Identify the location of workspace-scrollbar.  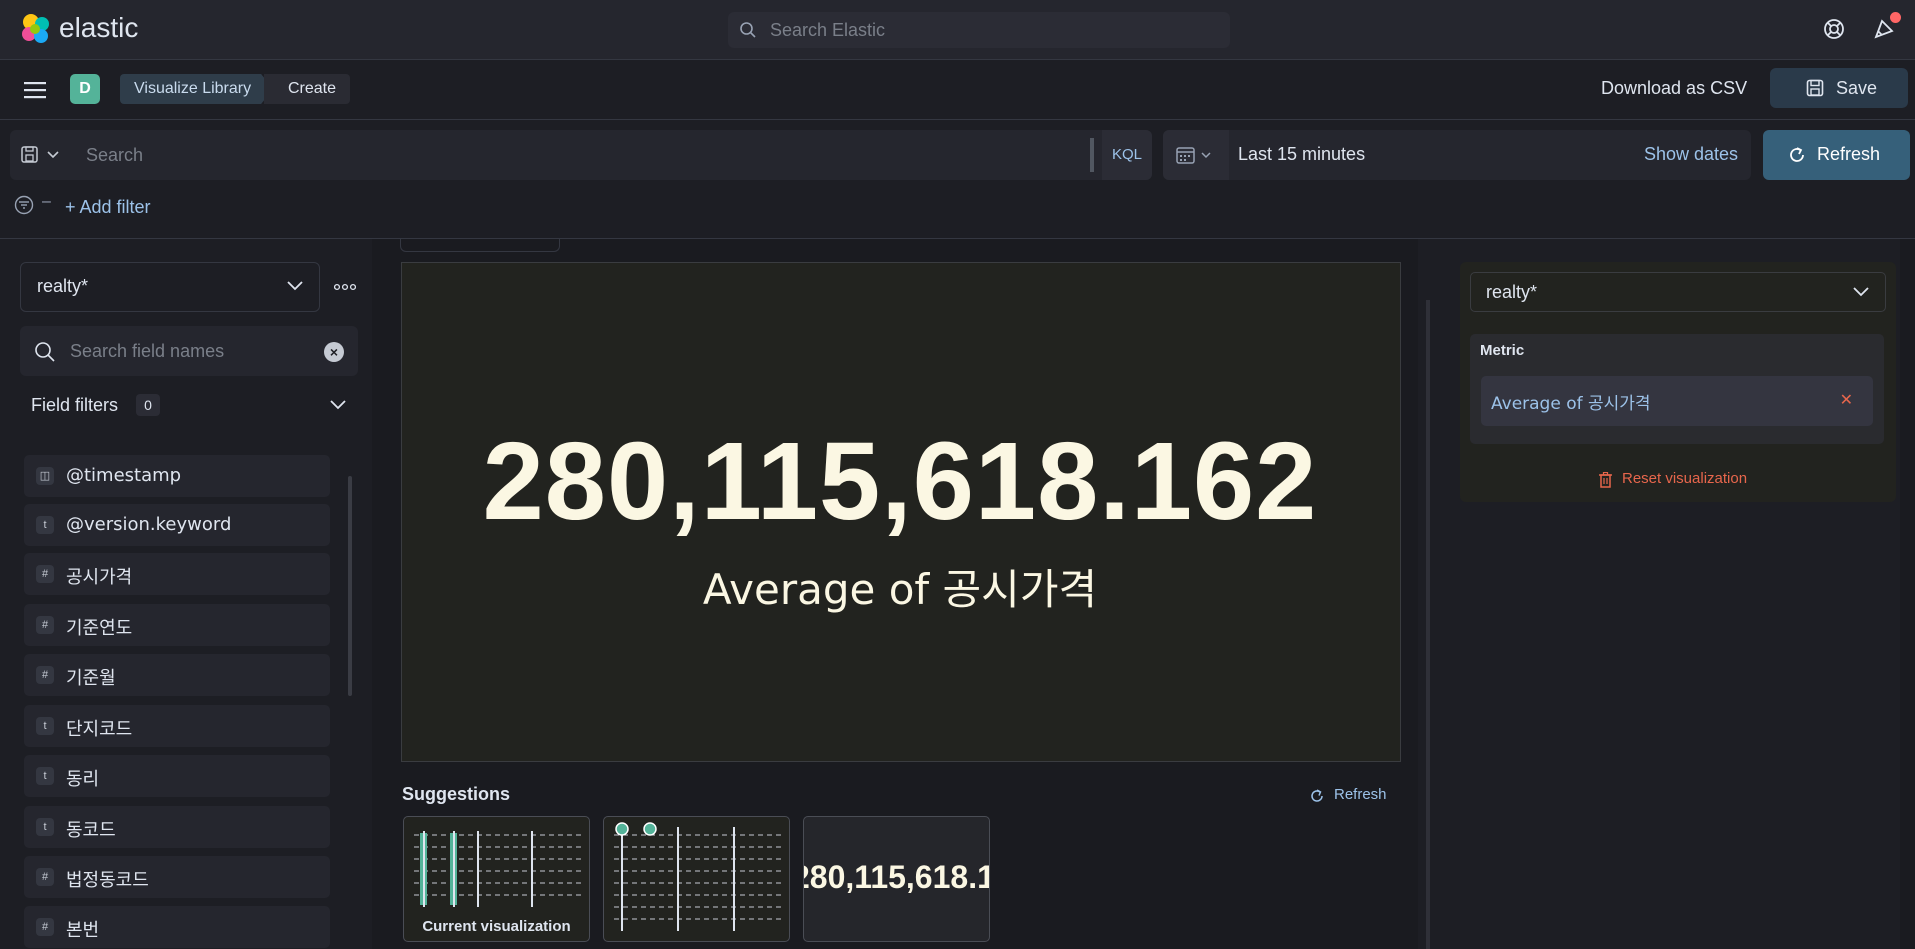
(1428, 624).